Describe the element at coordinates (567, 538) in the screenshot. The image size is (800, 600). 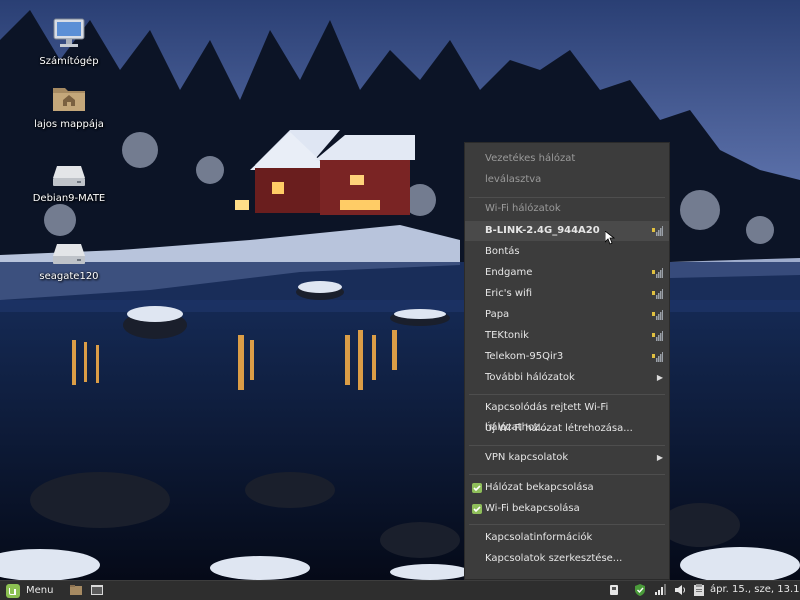
I see `connection-info-item: Kapcsolatinformációk` at that location.